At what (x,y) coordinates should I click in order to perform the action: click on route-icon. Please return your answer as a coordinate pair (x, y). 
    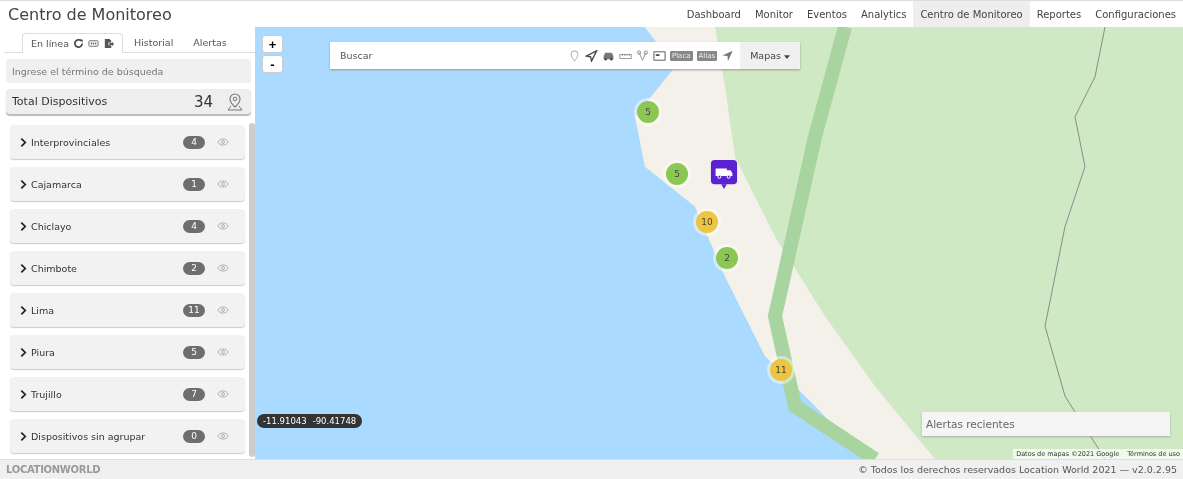
    Looking at the image, I should click on (642, 55).